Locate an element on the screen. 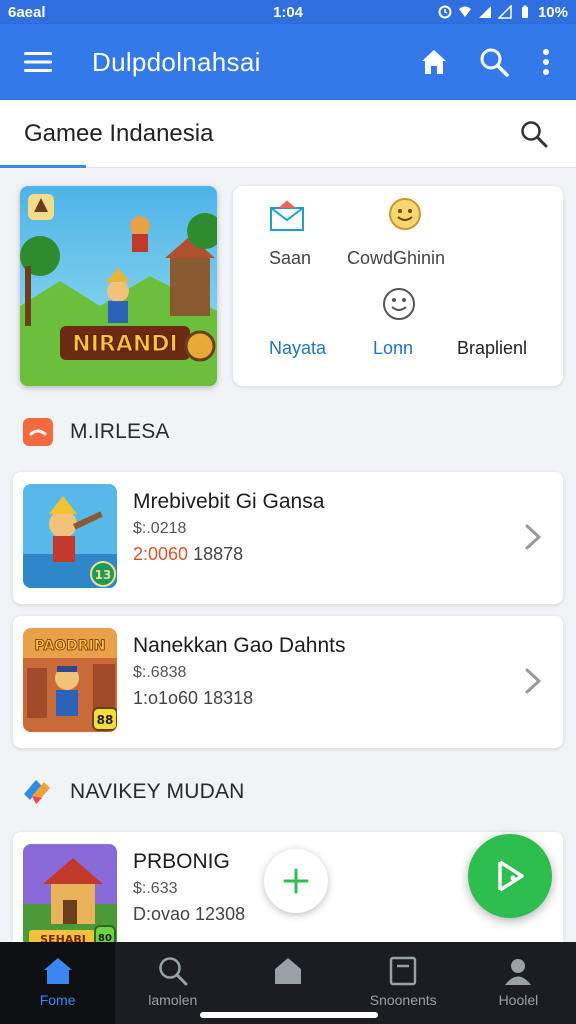  game-stats: 2:0060 18878 is located at coordinates (188, 554).